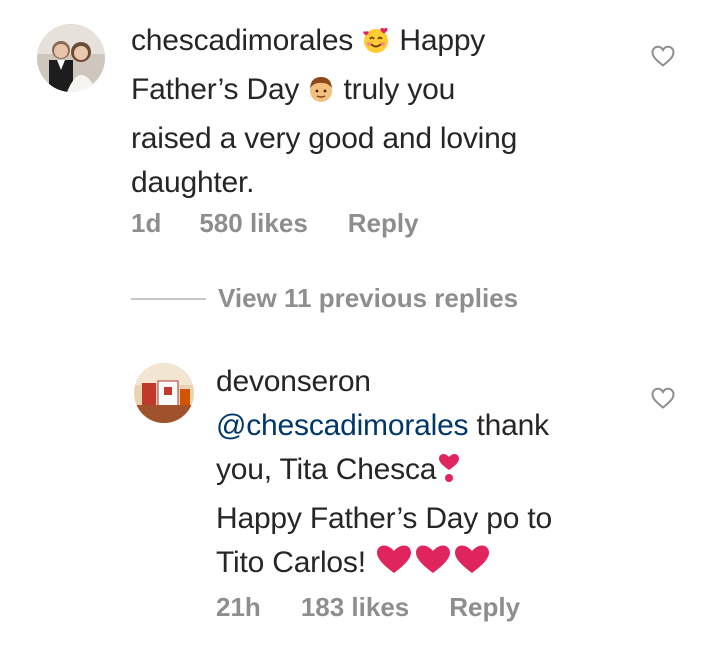 The image size is (720, 650). I want to click on comment-likes: 580 likes, so click(253, 223).